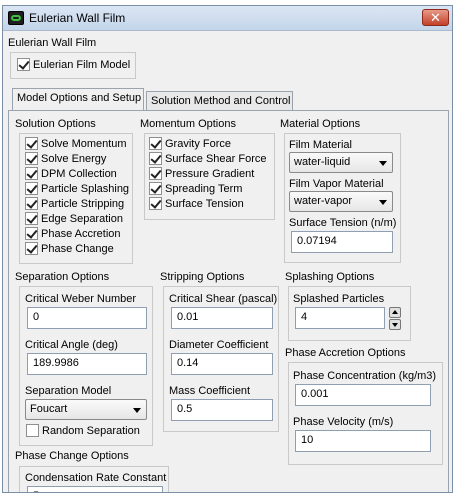 The width and height of the screenshot is (455, 493). Describe the element at coordinates (84, 144) in the screenshot. I see `solve-momentum-label: Solve Momentum` at that location.